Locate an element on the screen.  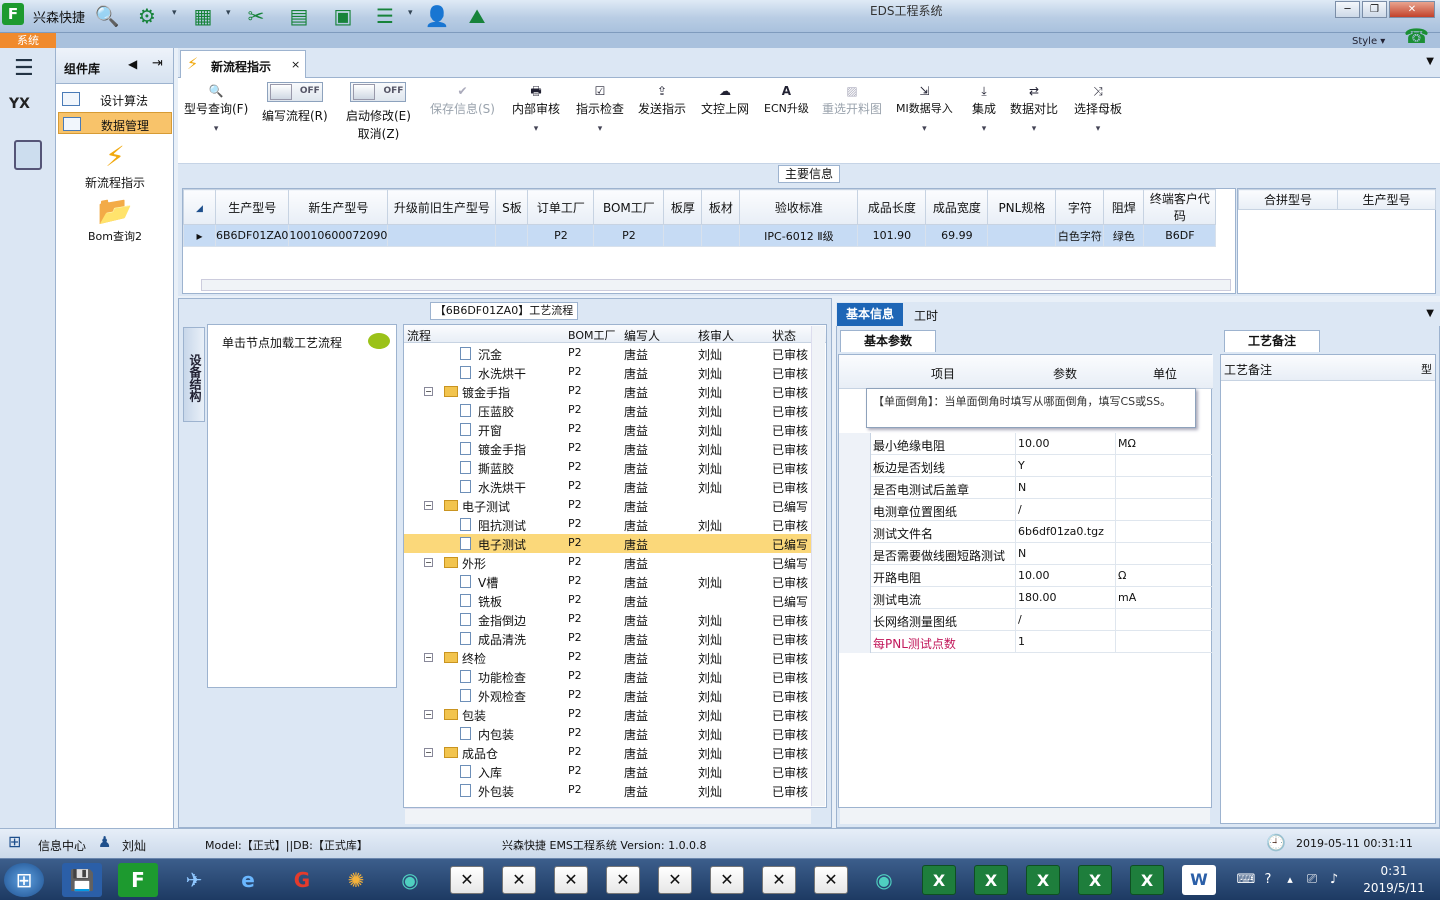
column-header: 成品长度 is located at coordinates (892, 207).